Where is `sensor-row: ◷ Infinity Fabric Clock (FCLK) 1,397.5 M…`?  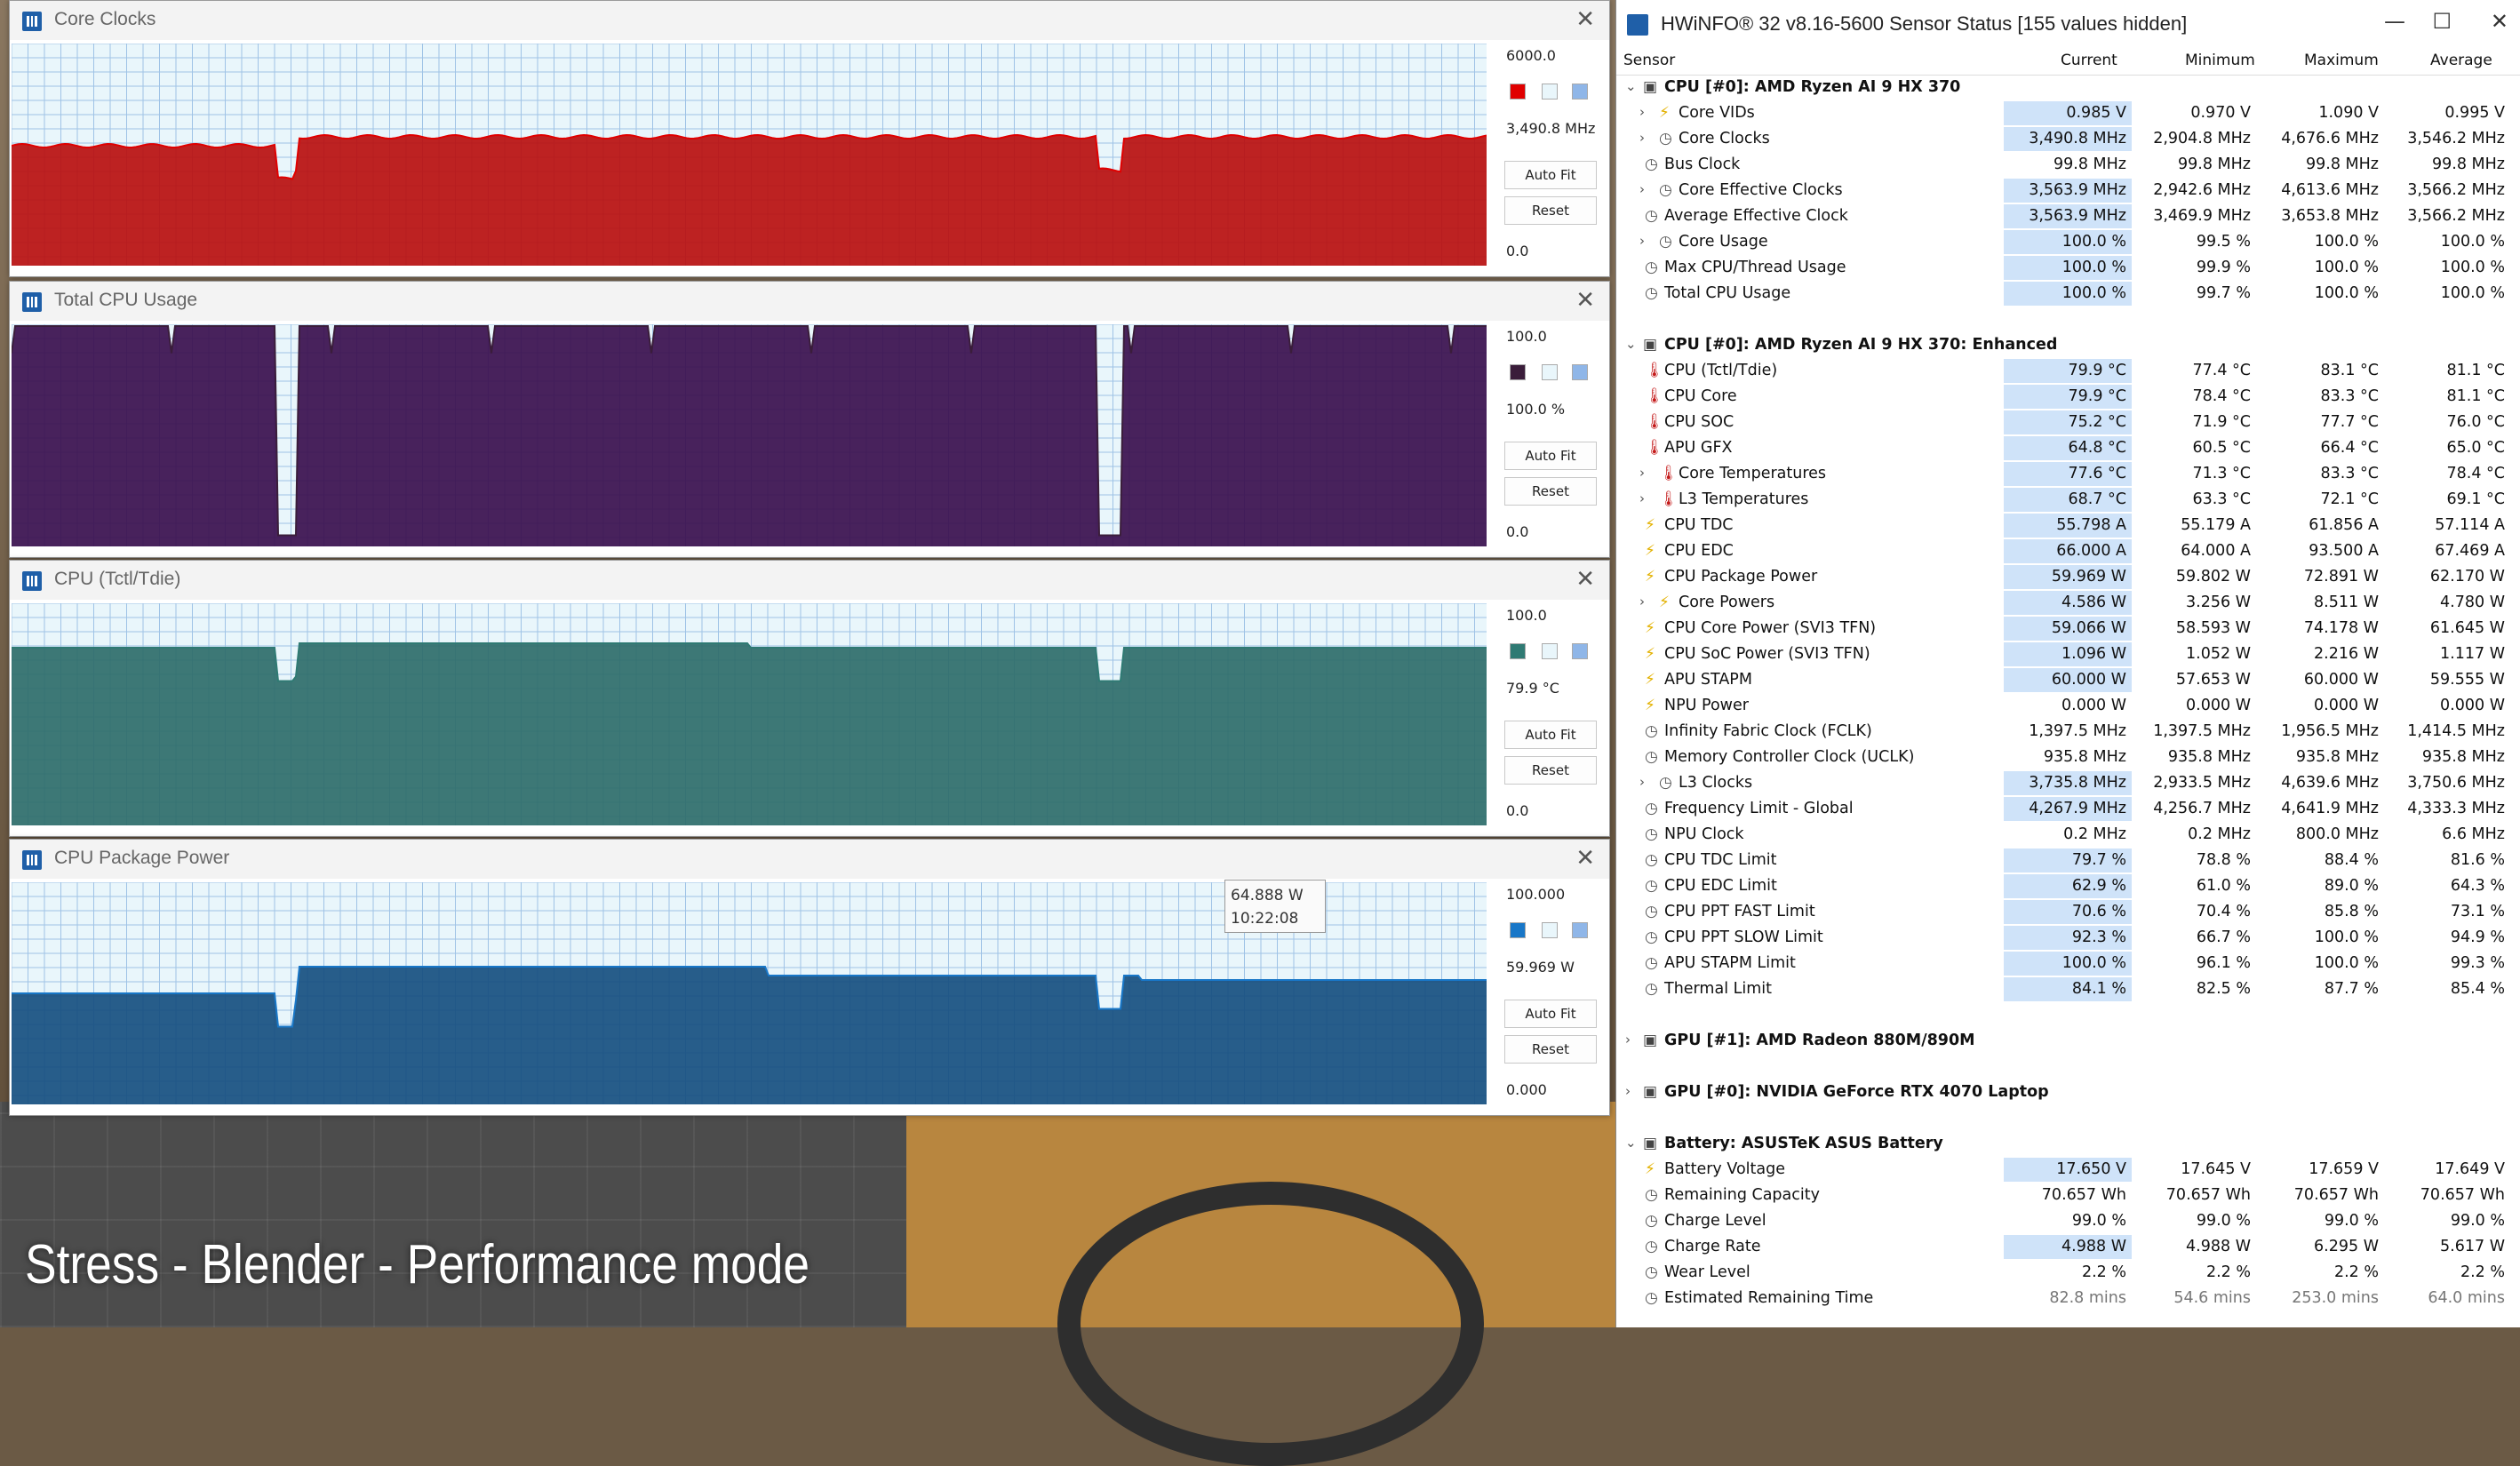 sensor-row: ◷ Infinity Fabric Clock (FCLK) 1,397.5 M… is located at coordinates (2068, 732).